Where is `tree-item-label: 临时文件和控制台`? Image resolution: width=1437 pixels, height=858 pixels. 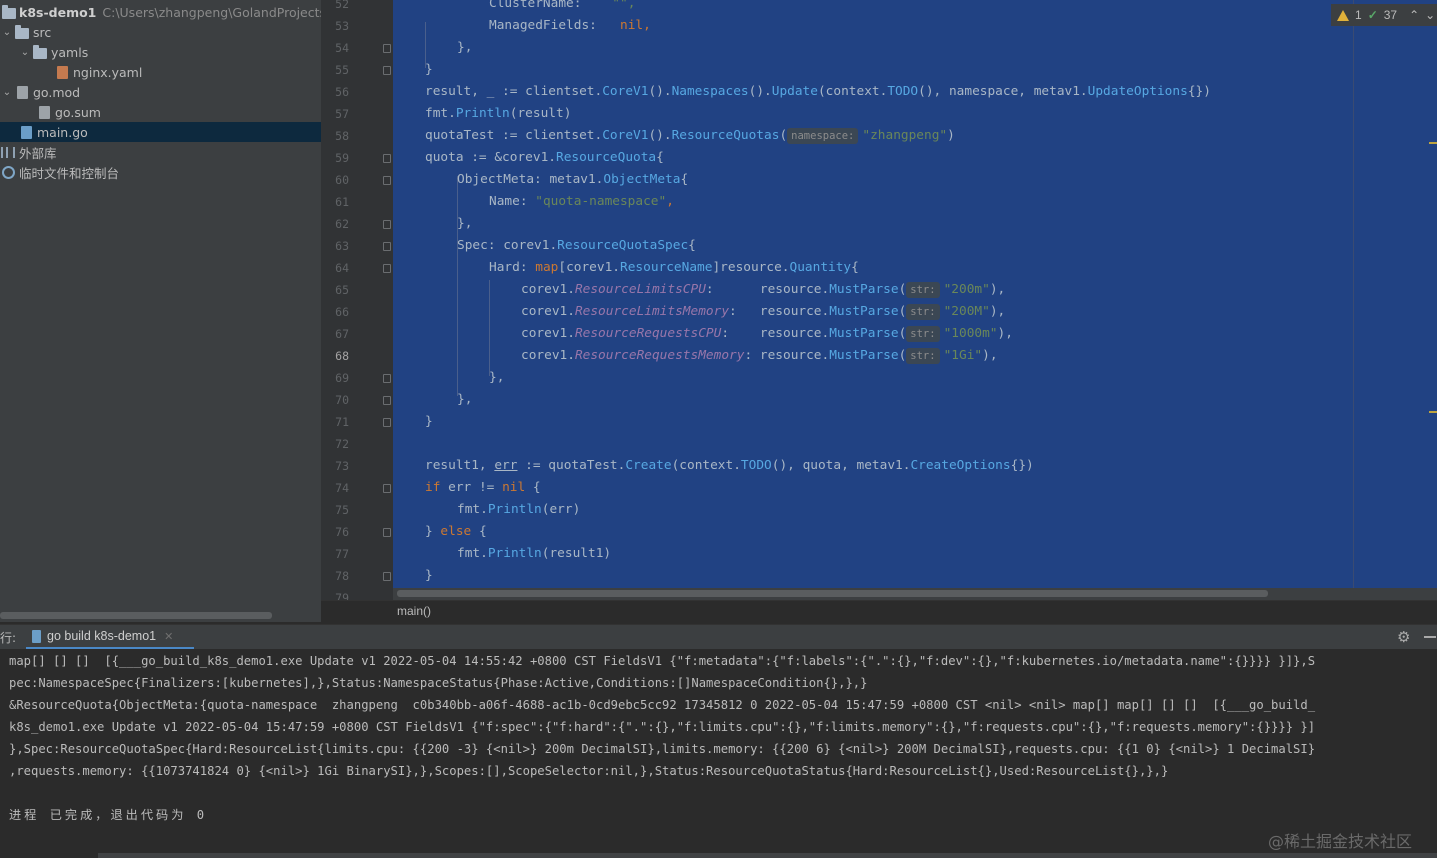
tree-item-label: 临时文件和控制台 is located at coordinates (69, 173).